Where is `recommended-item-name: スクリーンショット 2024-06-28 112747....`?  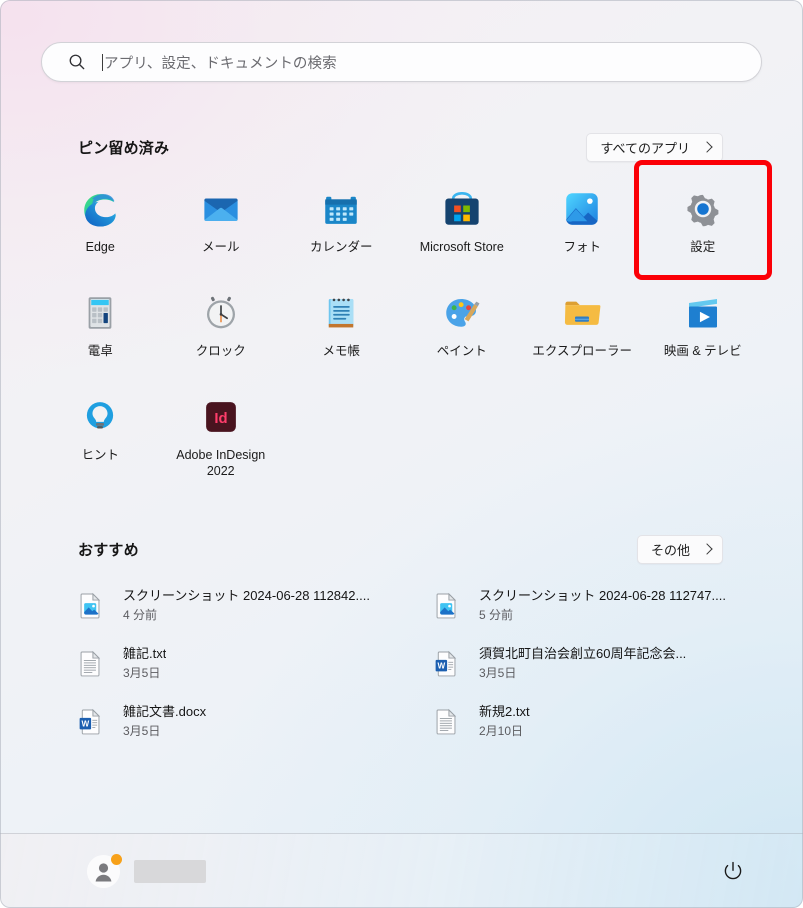
recommended-item-name: スクリーンショット 2024-06-28 112747.... is located at coordinates (602, 595).